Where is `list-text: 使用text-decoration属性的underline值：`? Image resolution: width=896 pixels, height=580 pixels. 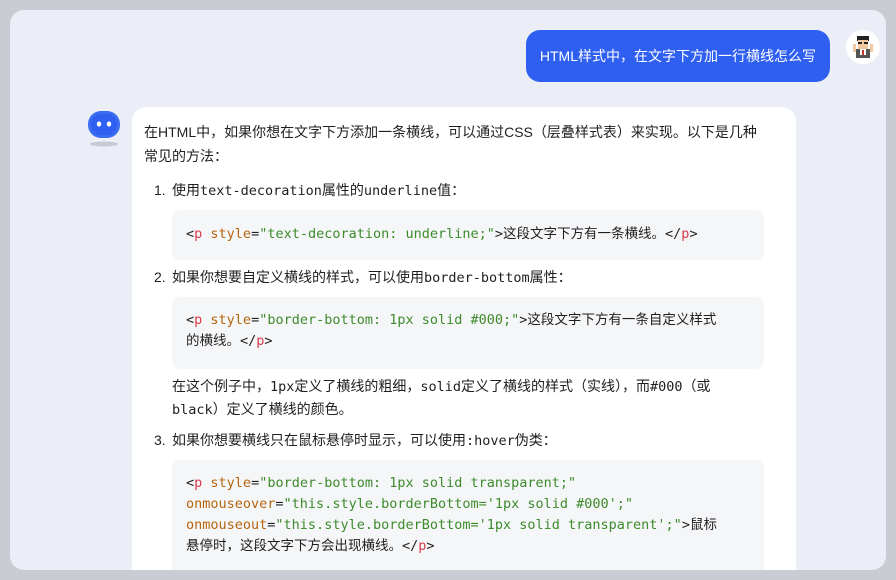 list-text: 使用text-decoration属性的underline值： is located at coordinates (319, 190).